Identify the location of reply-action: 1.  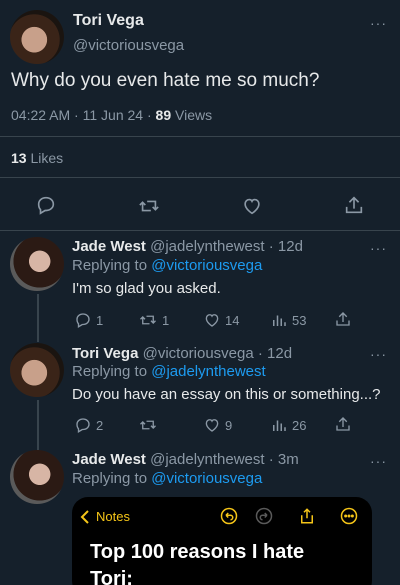
(88, 320).